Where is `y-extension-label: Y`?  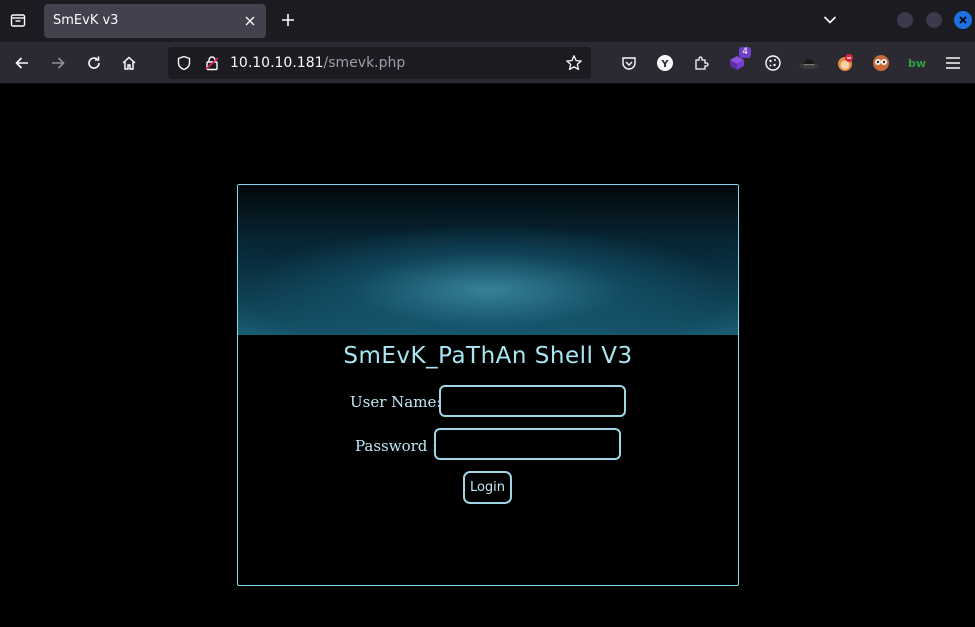 y-extension-label: Y is located at coordinates (664, 64).